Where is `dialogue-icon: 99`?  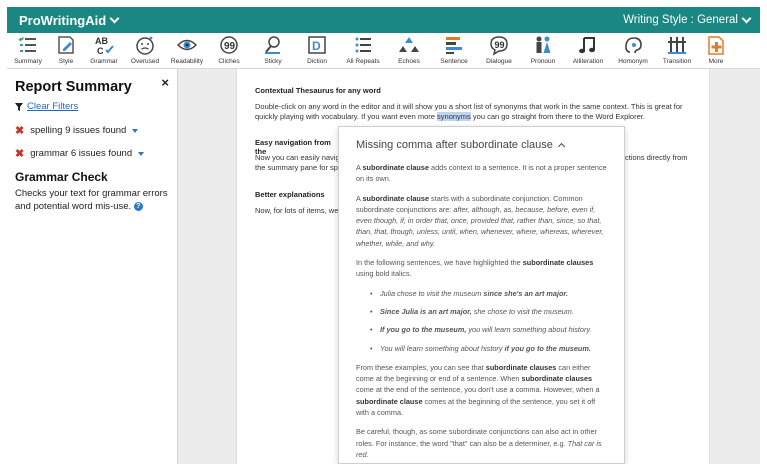
dialogue-icon: 99 is located at coordinates (499, 46).